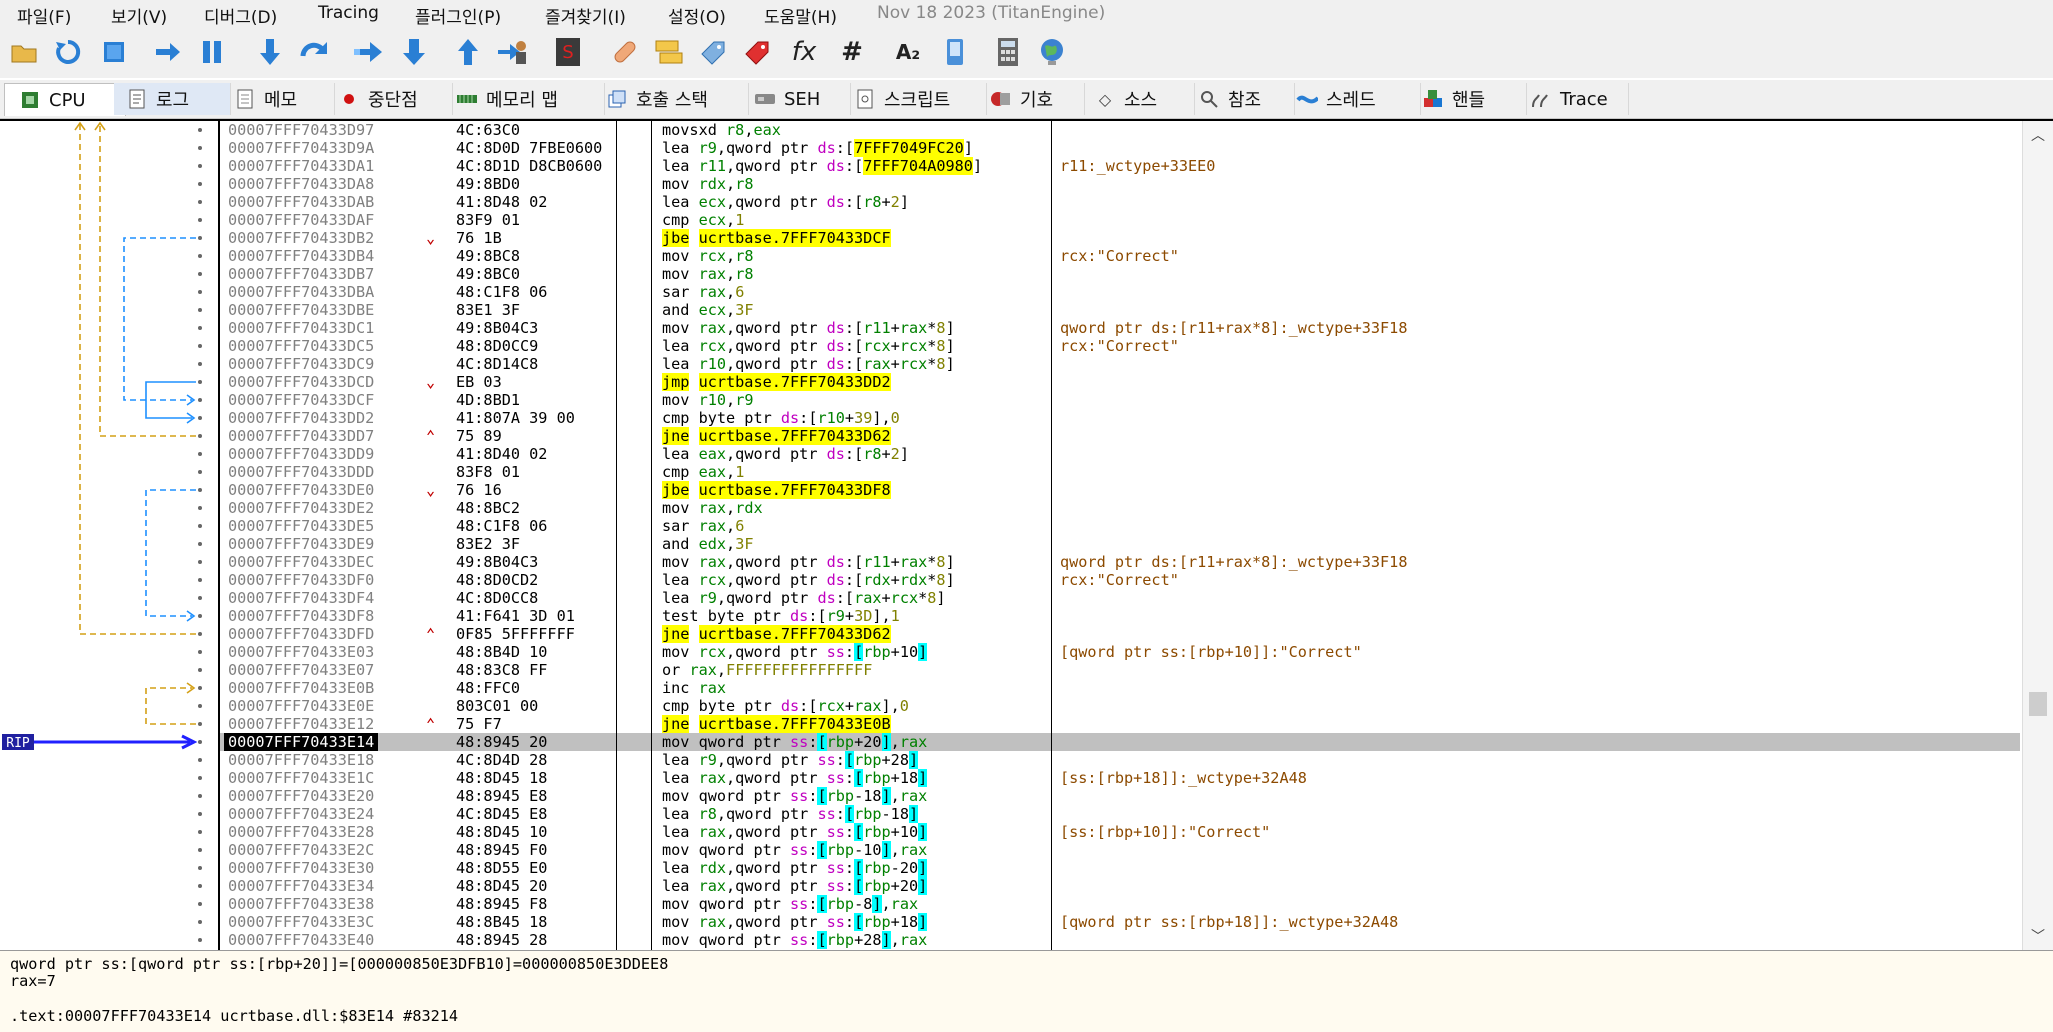  Describe the element at coordinates (1120, 292) in the screenshot. I see `disasm-row: 00007FFF70433DBA 48:C1F8 06 sar rax,6` at that location.